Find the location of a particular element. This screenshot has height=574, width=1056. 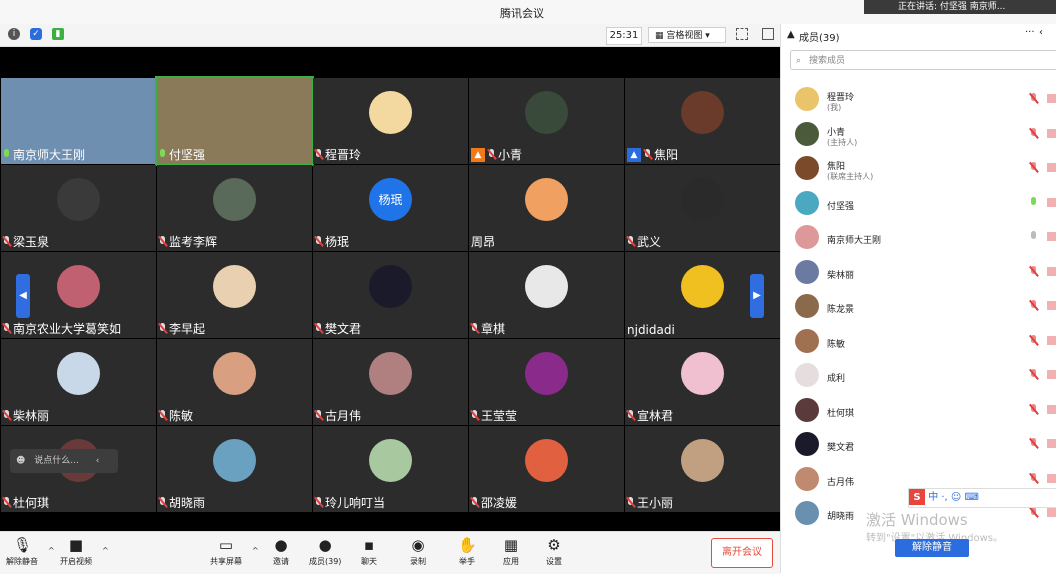

shield-icon: ✓ is located at coordinates (36, 34).